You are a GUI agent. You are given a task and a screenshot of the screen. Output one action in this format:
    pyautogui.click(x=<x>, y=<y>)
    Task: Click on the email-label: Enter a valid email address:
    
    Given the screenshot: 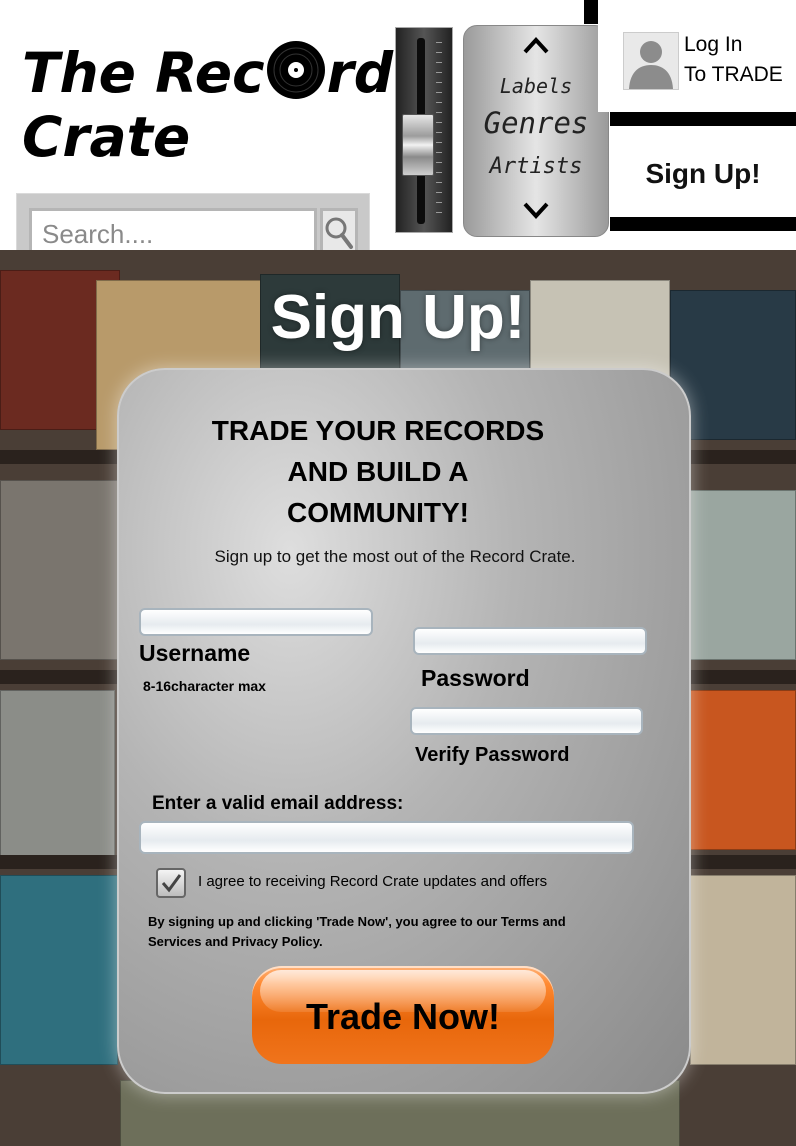 What is the action you would take?
    pyautogui.click(x=278, y=803)
    